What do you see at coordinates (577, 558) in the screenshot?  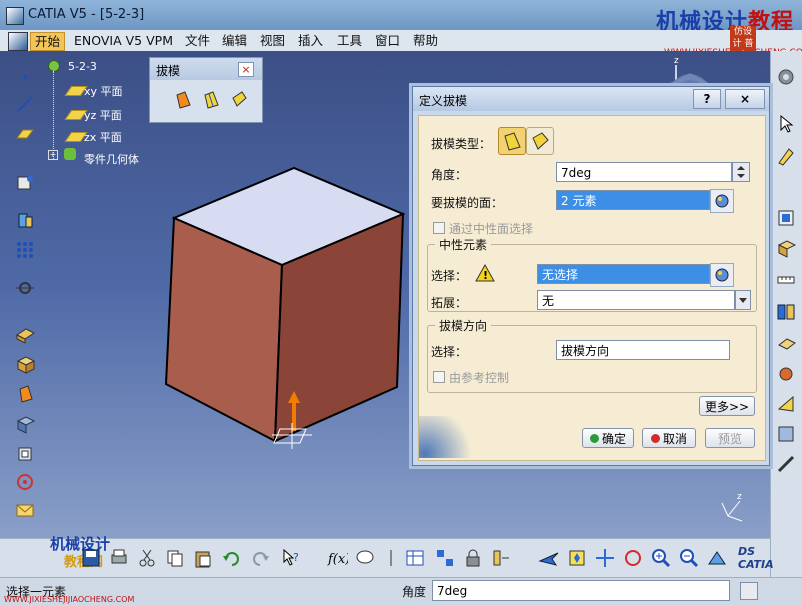 I see `fit-all-icon` at bounding box center [577, 558].